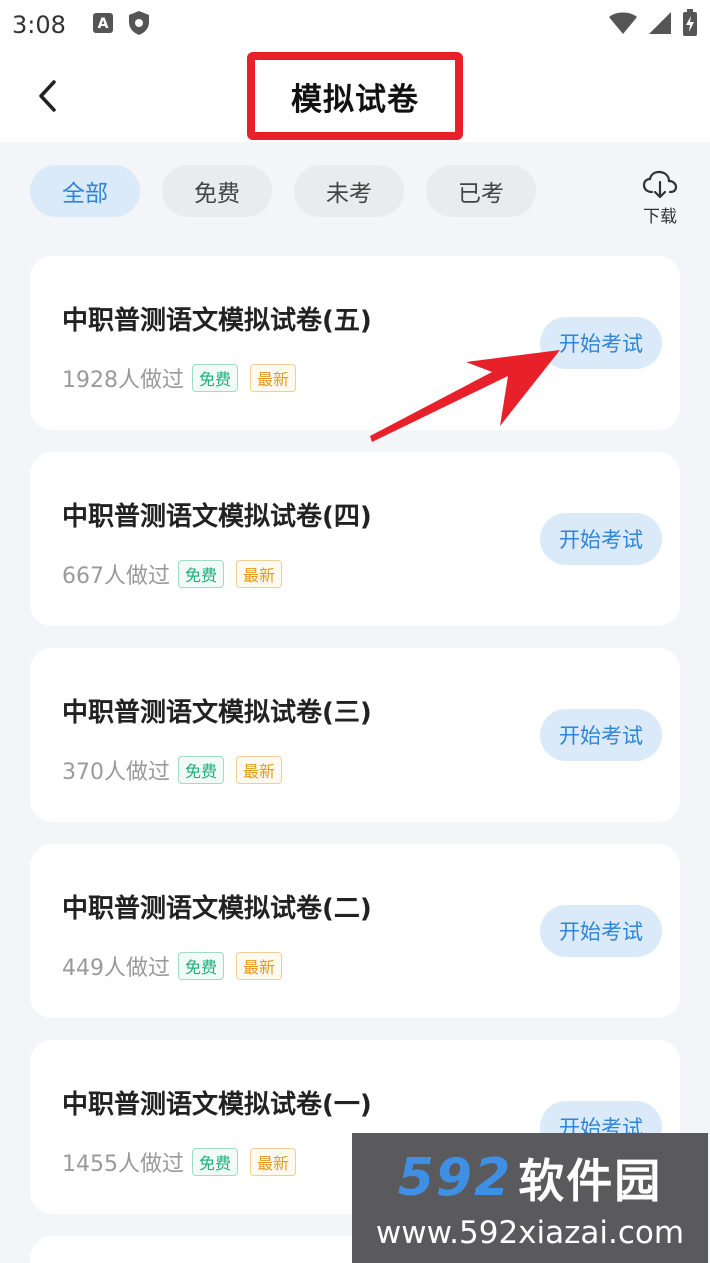 Image resolution: width=710 pixels, height=1263 pixels. I want to click on title-highlight-box: 模拟试卷, so click(355, 96).